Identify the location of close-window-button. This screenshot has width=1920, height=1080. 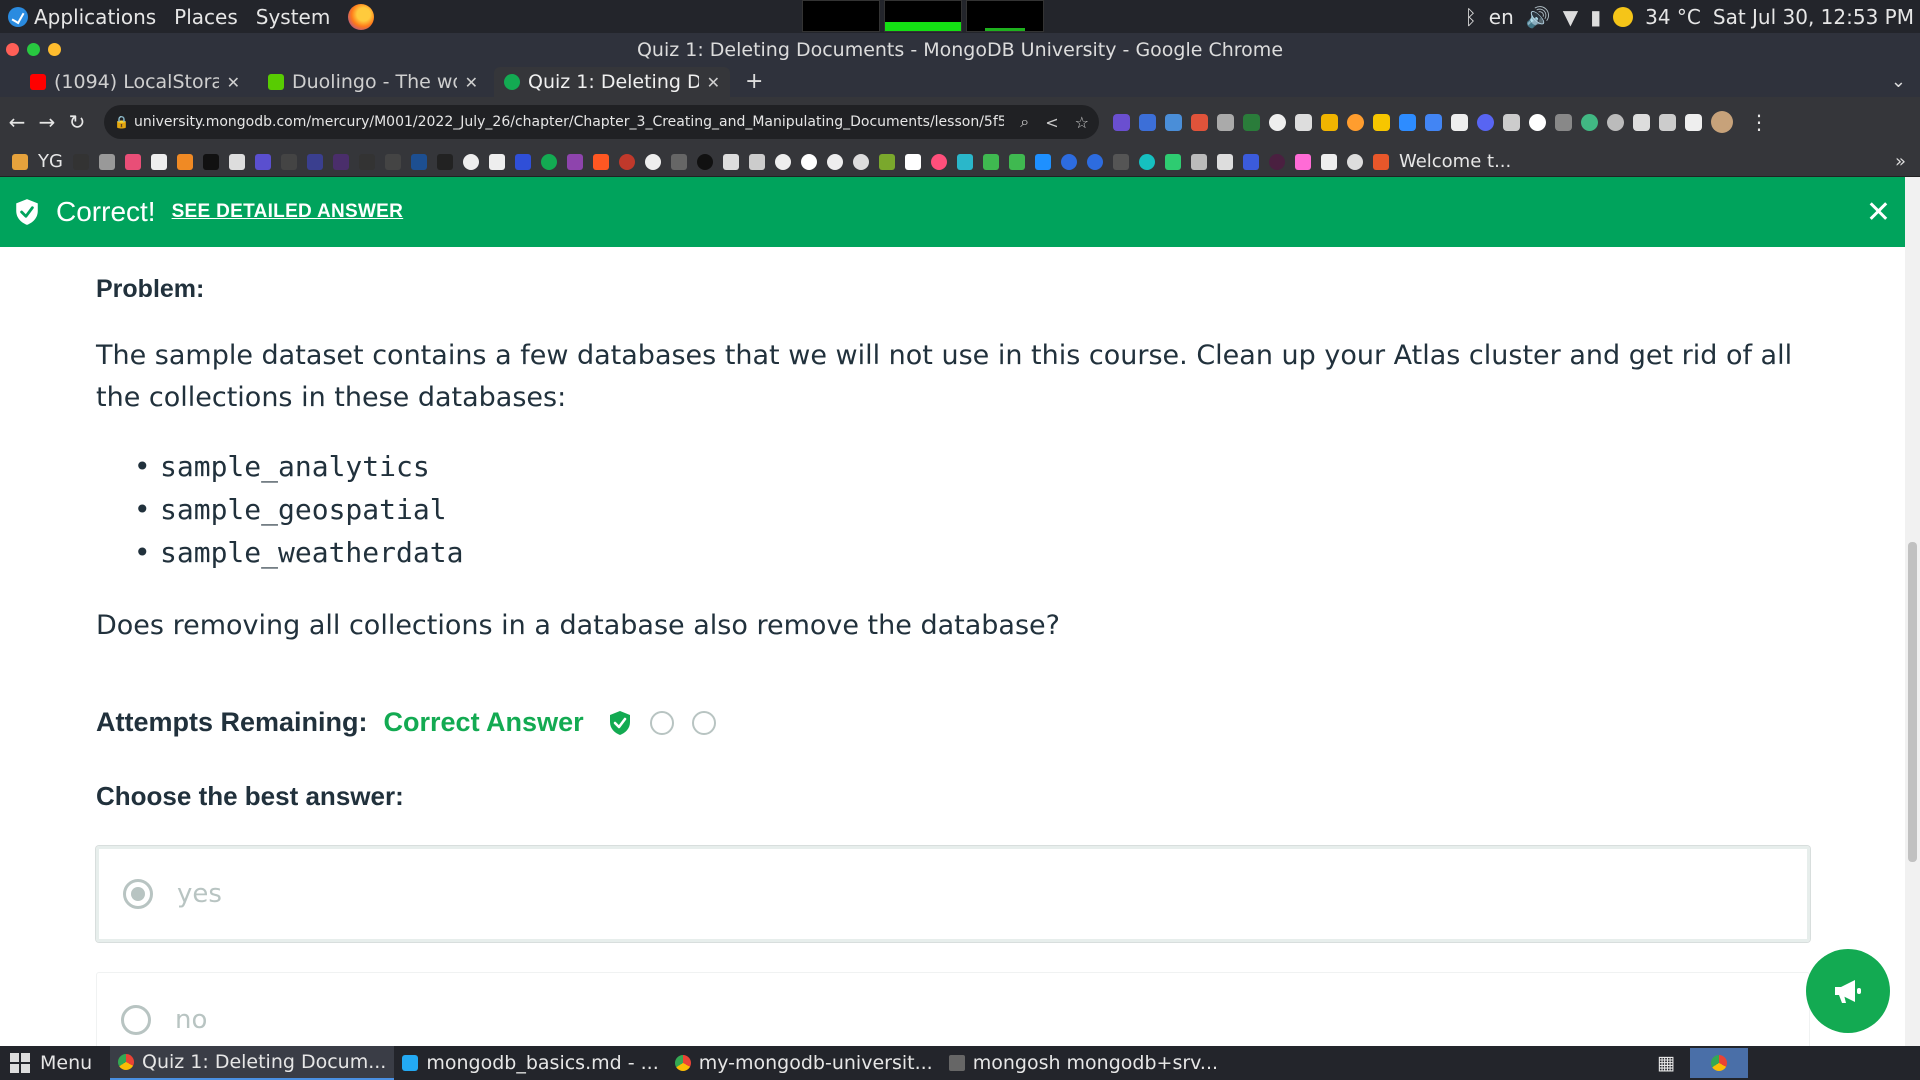
(12, 49).